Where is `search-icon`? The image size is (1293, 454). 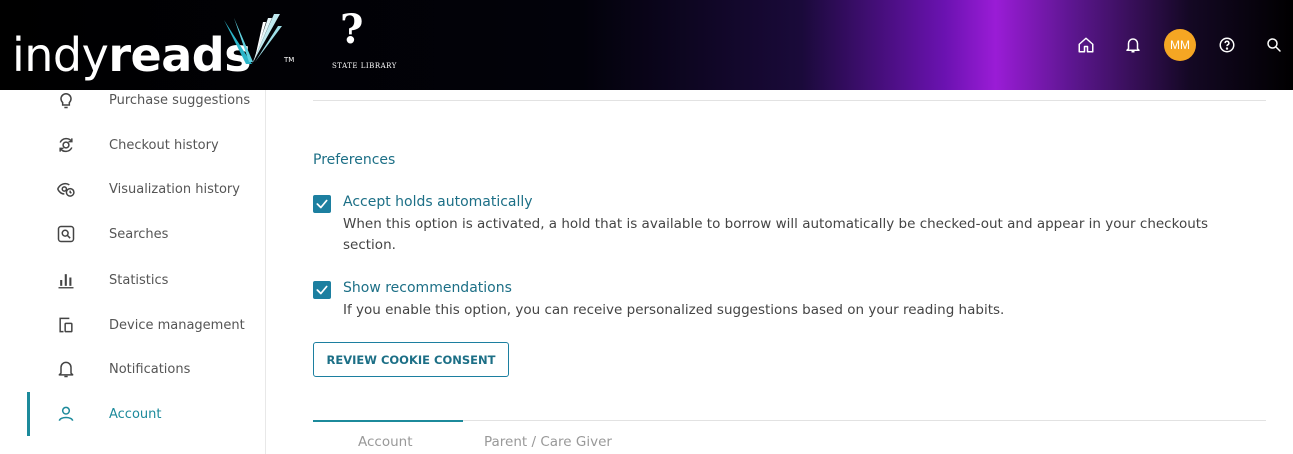
search-icon is located at coordinates (1274, 45).